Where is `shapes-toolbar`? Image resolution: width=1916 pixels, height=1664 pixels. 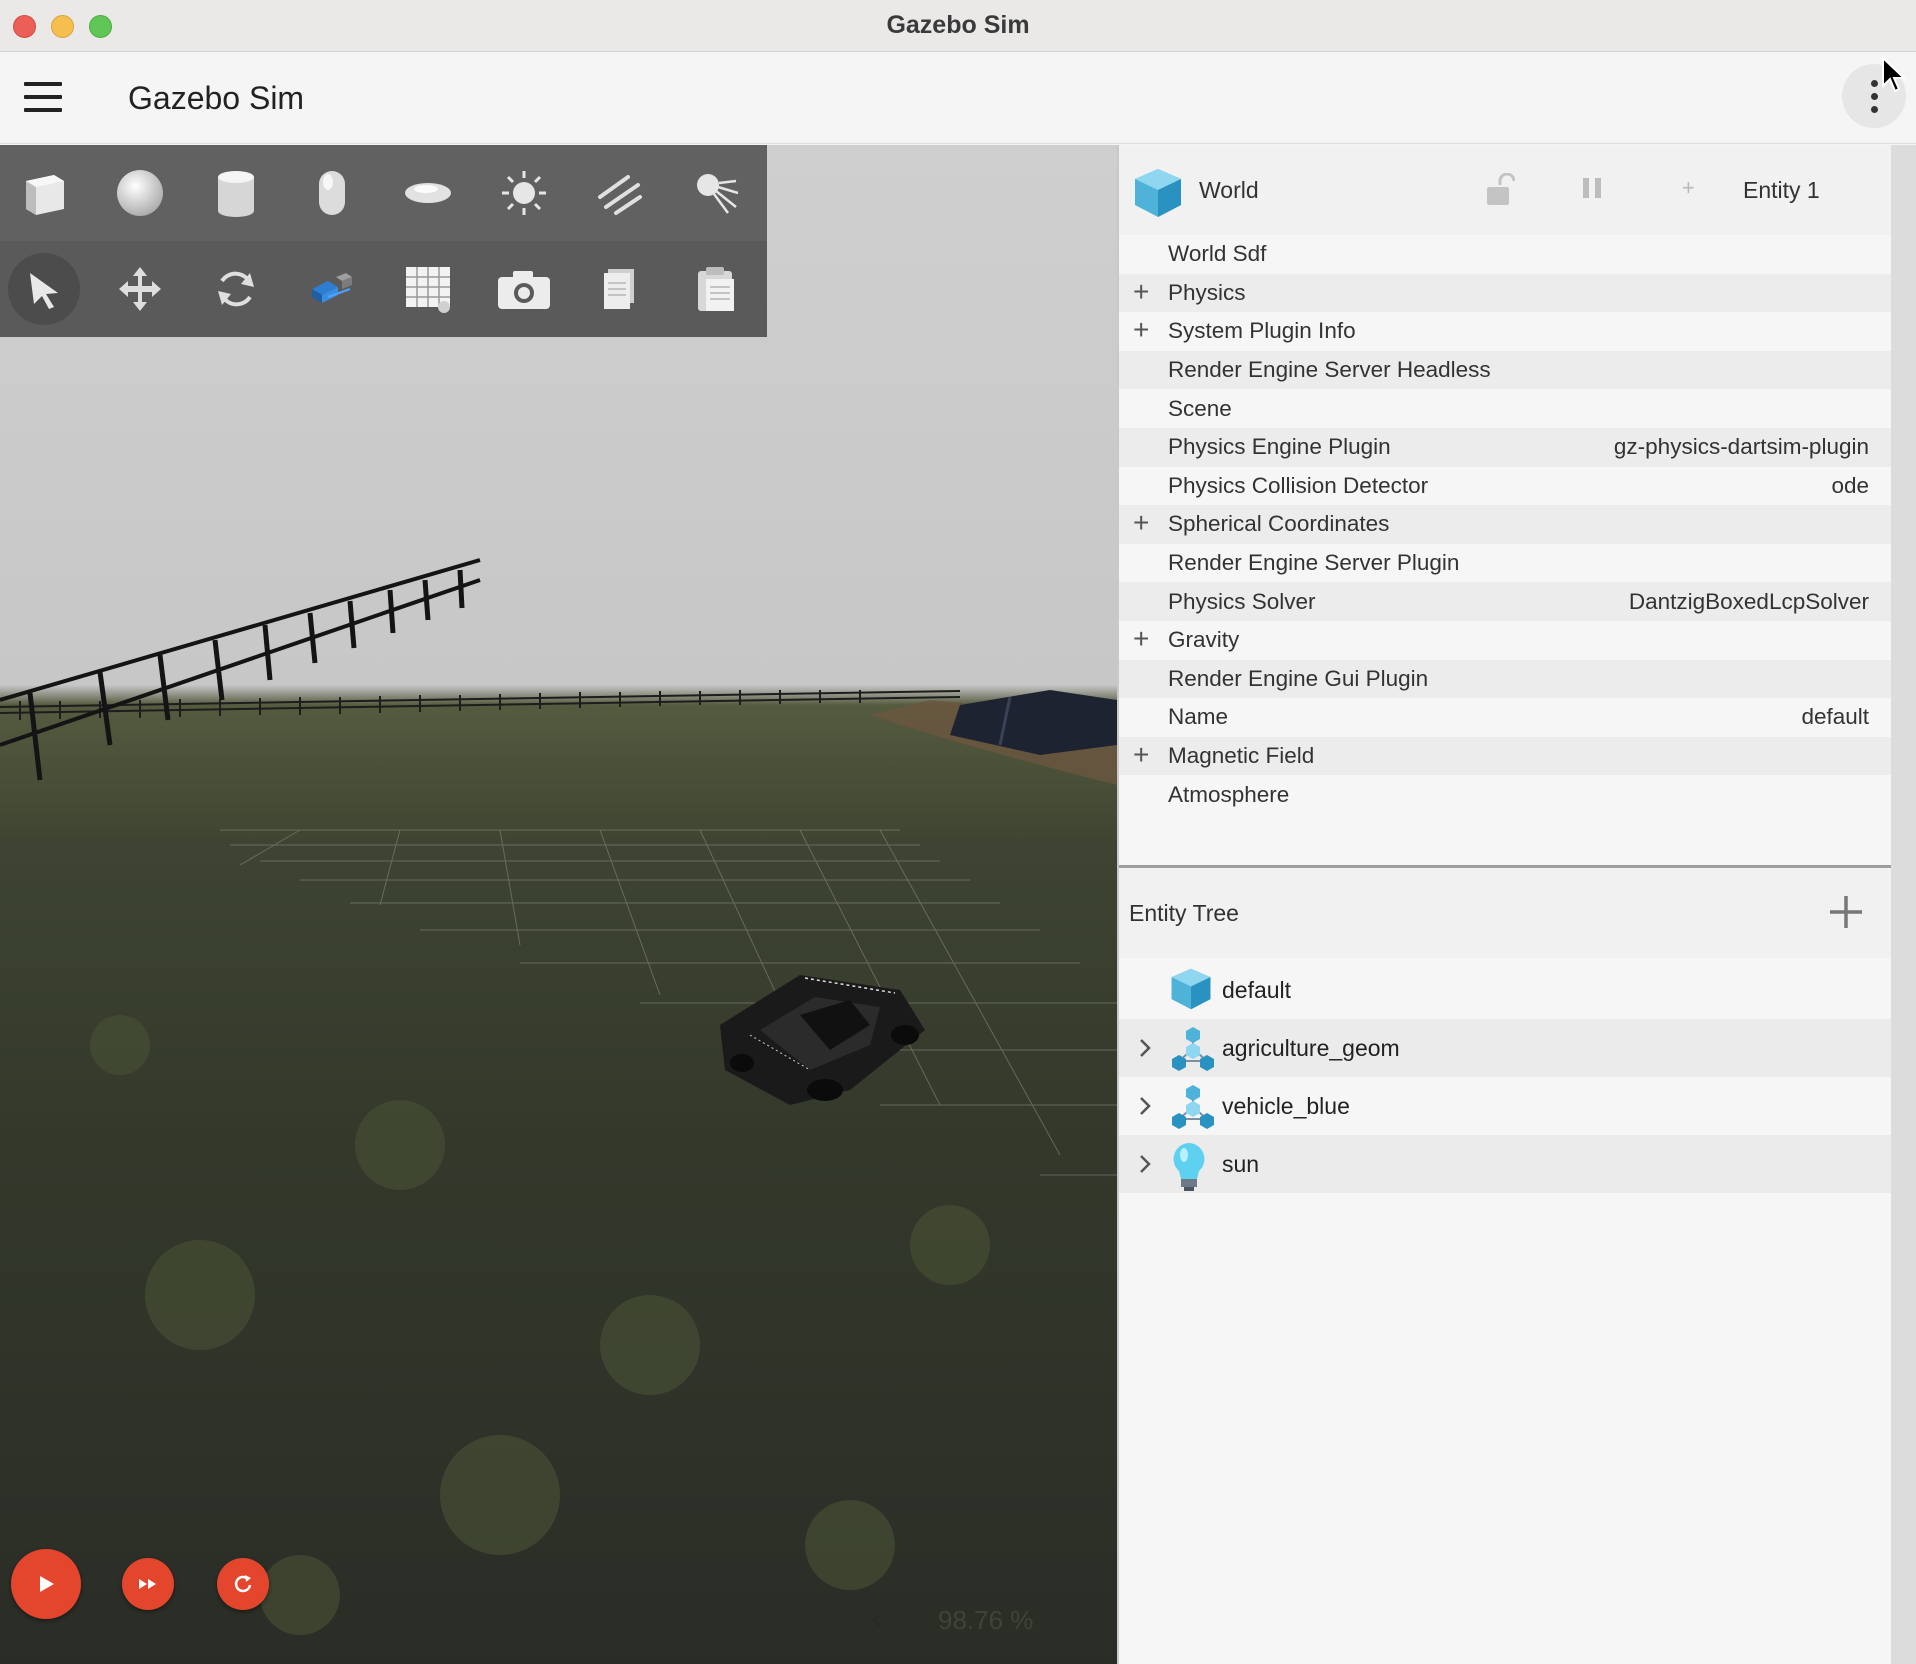 shapes-toolbar is located at coordinates (383, 241).